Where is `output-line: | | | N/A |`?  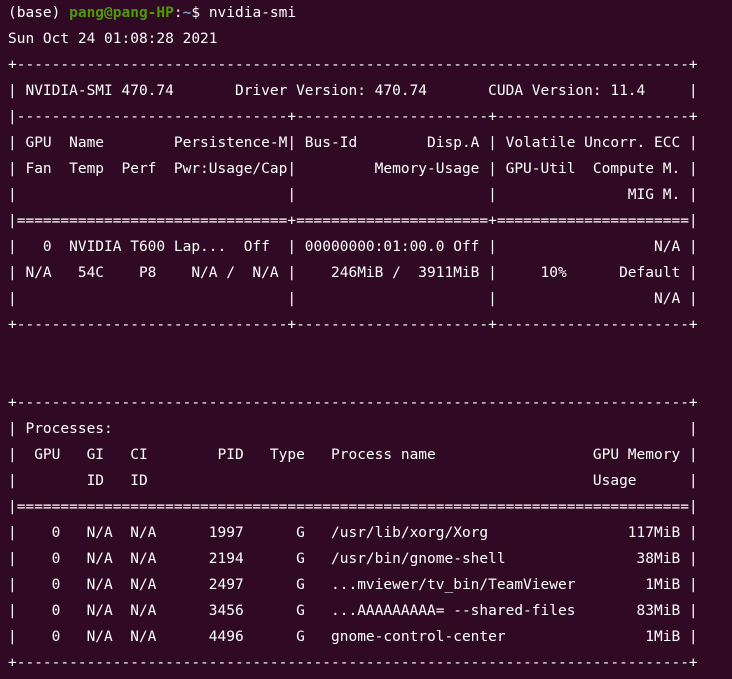 output-line: | | | N/A | is located at coordinates (353, 299).